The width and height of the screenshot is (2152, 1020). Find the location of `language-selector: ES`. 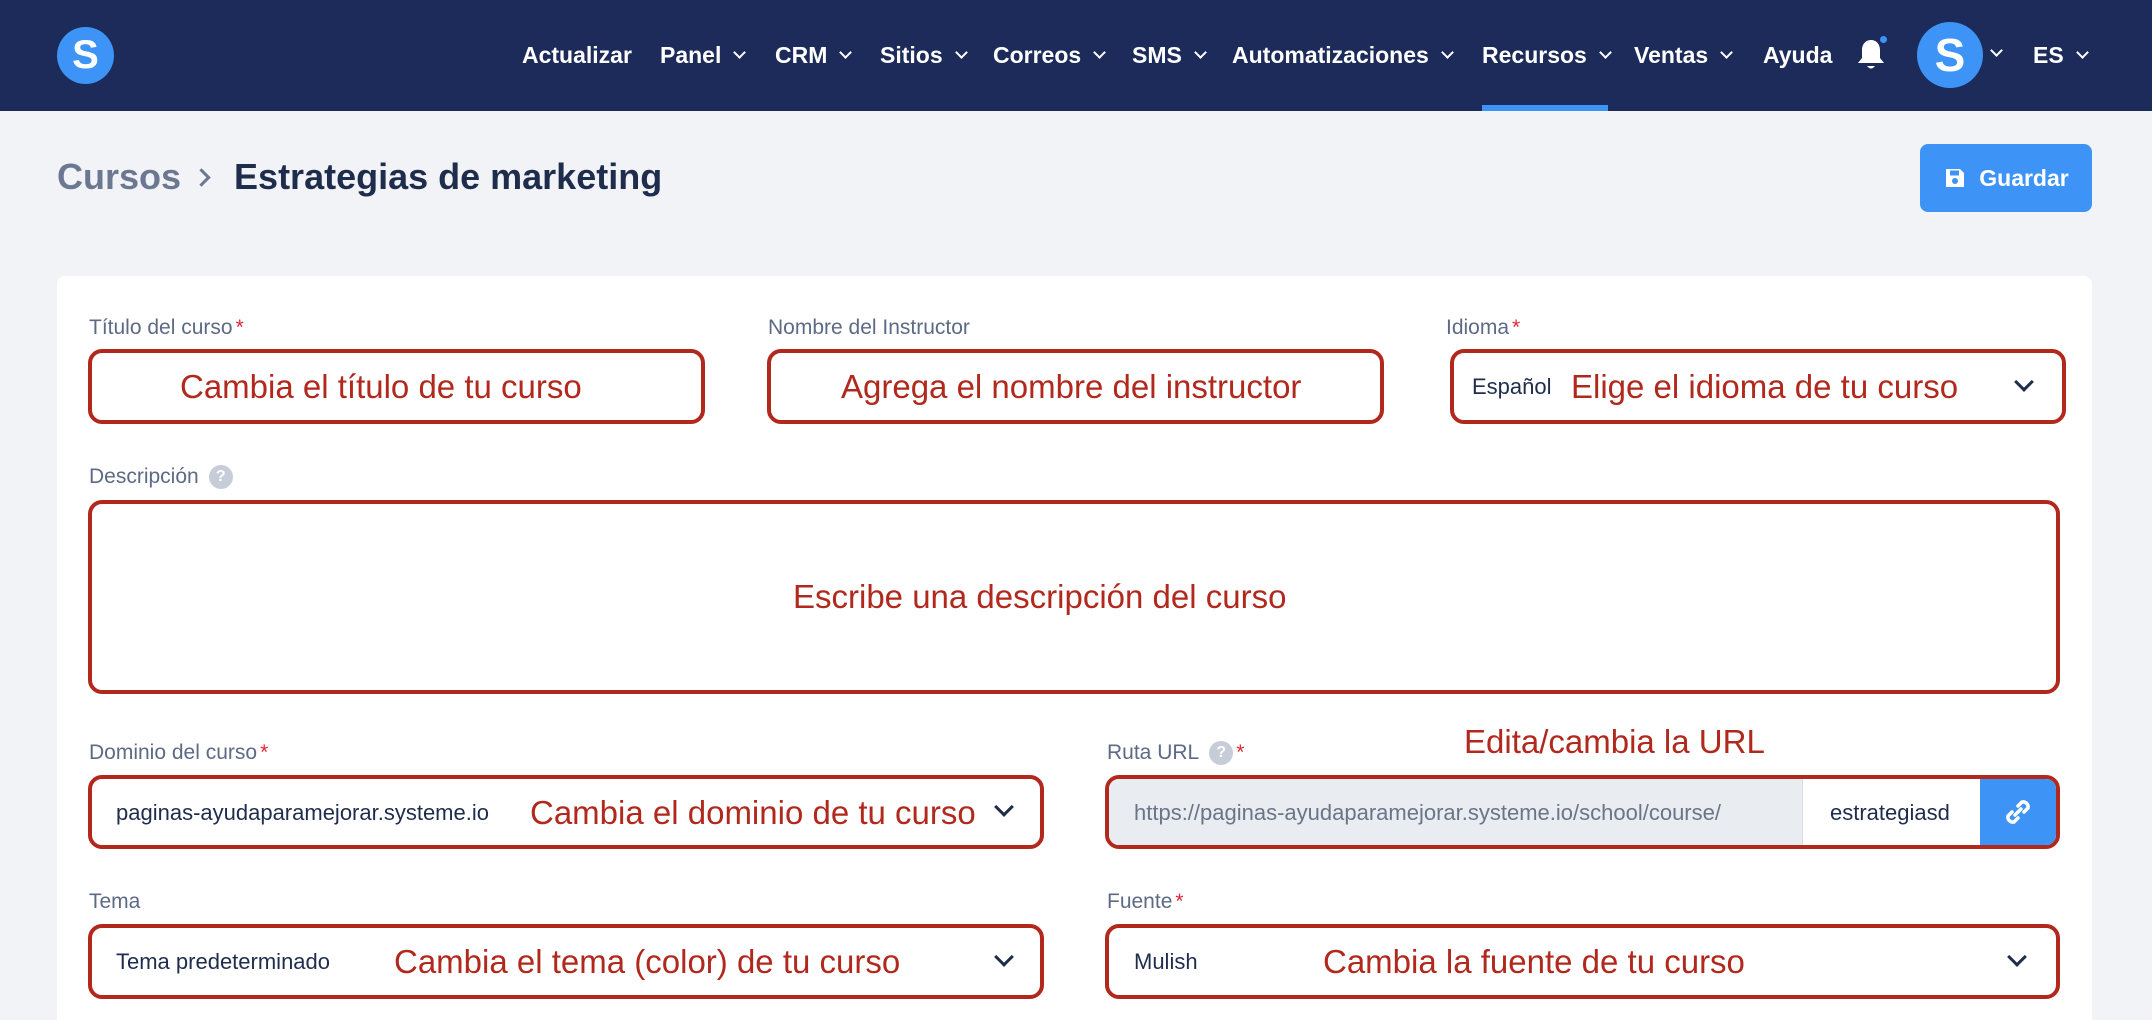

language-selector: ES is located at coordinates (2061, 55).